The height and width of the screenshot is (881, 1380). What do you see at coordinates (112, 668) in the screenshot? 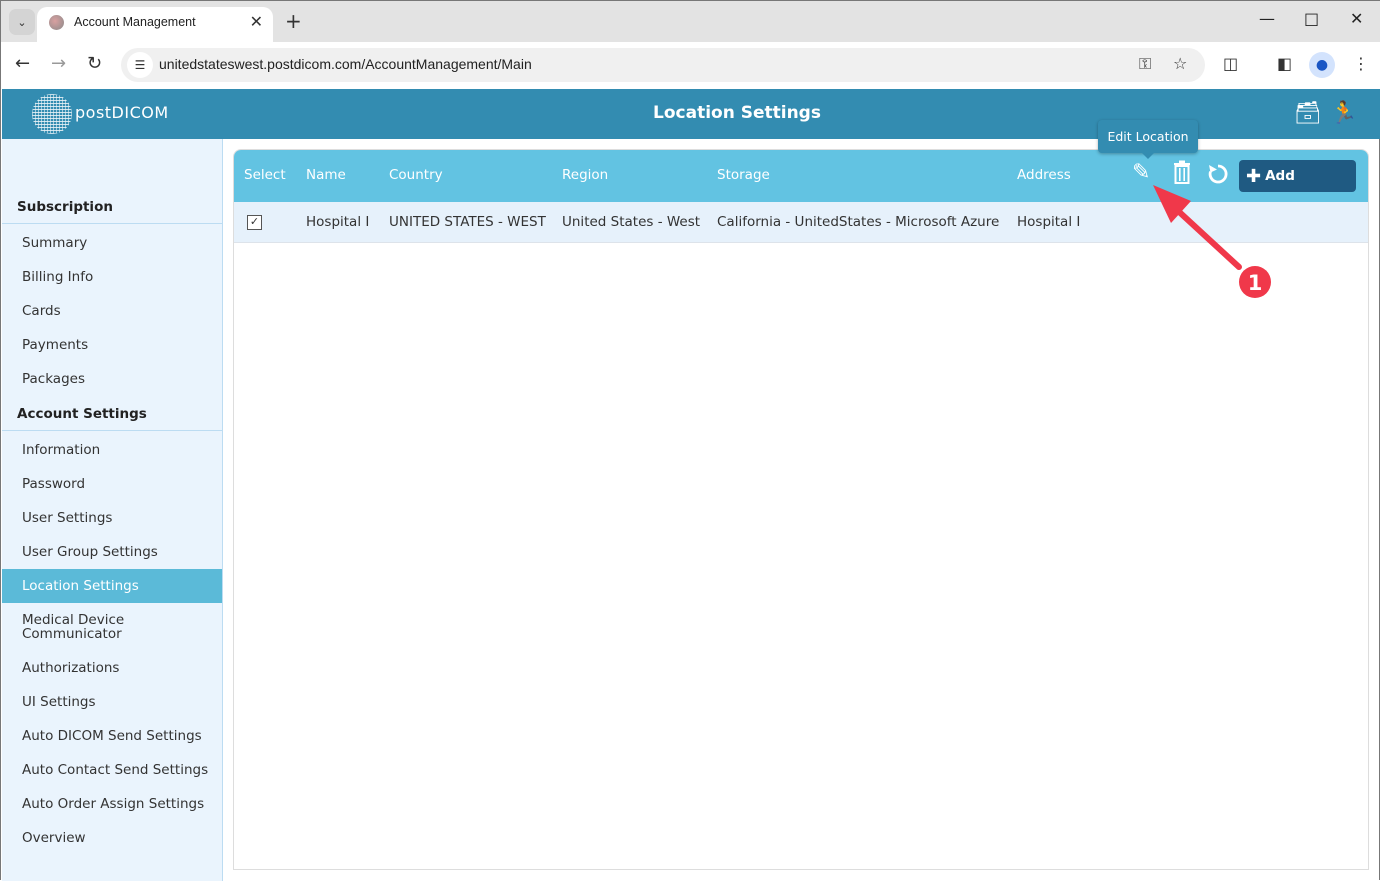
I see `sidebar-item-authorizations: Authorizations` at bounding box center [112, 668].